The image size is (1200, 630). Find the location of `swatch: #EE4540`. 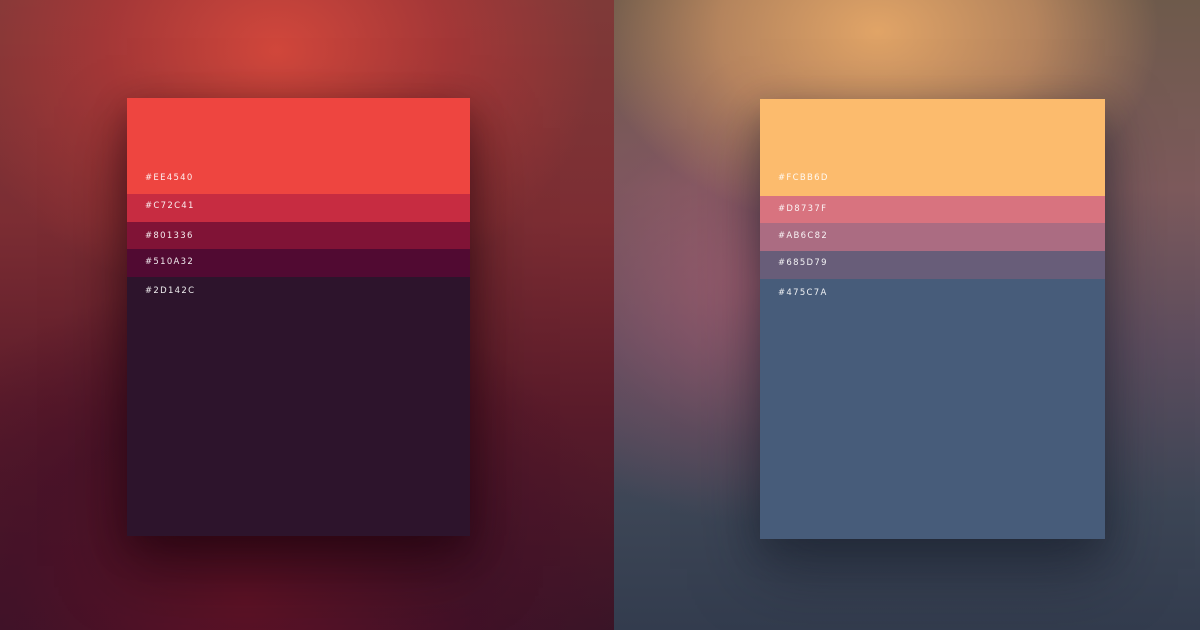

swatch: #EE4540 is located at coordinates (298, 146).